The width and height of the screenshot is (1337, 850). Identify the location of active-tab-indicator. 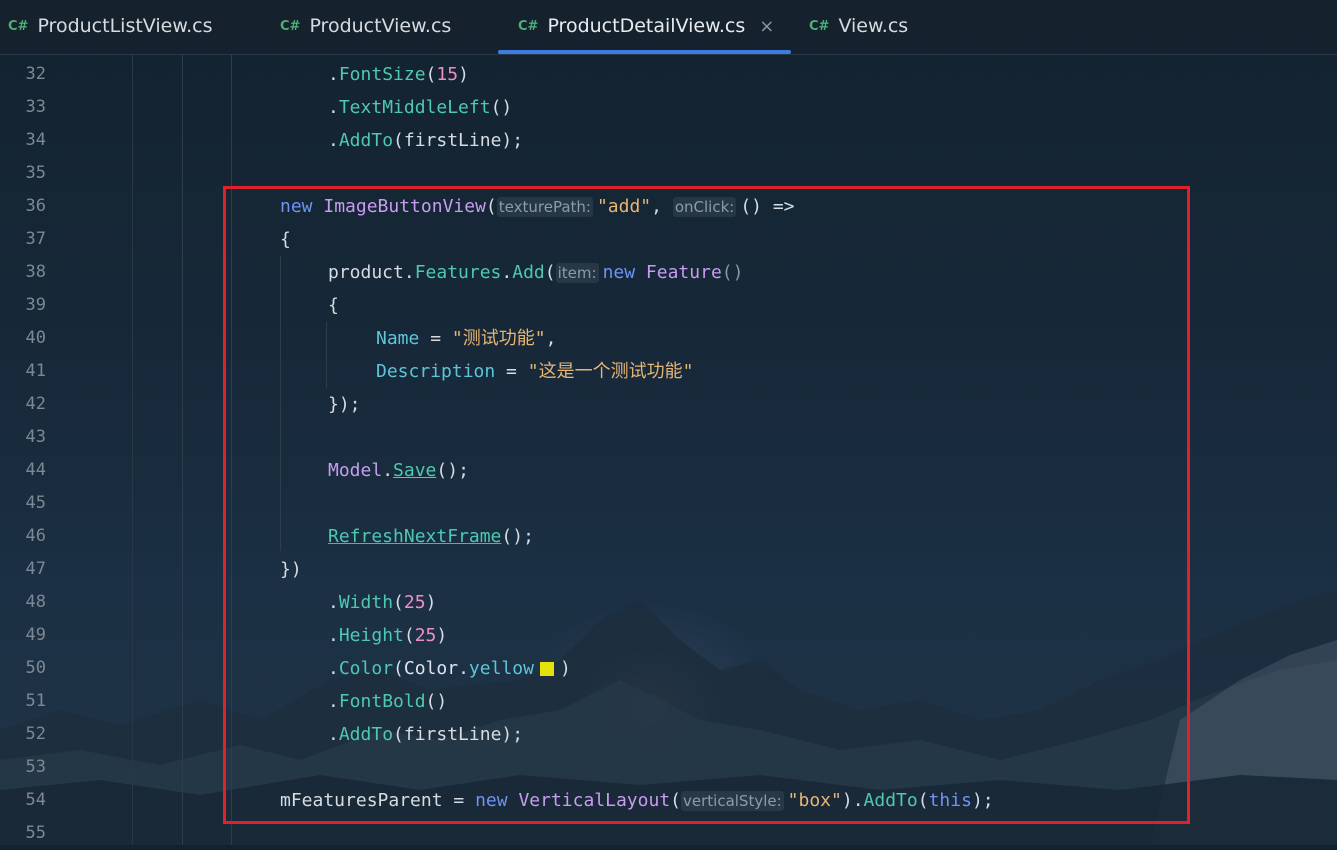
(644, 52).